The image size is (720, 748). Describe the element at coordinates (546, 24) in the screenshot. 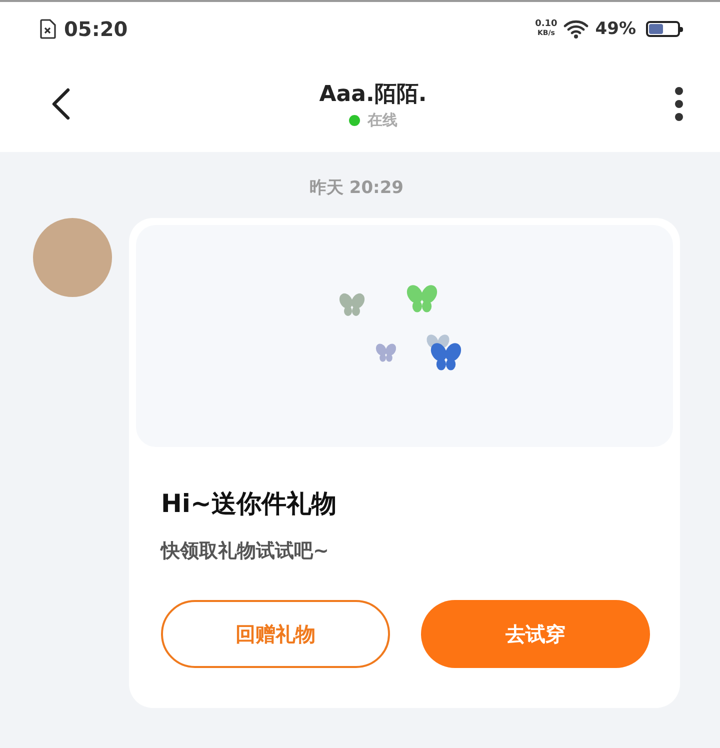

I see `network-speed: 0.10` at that location.